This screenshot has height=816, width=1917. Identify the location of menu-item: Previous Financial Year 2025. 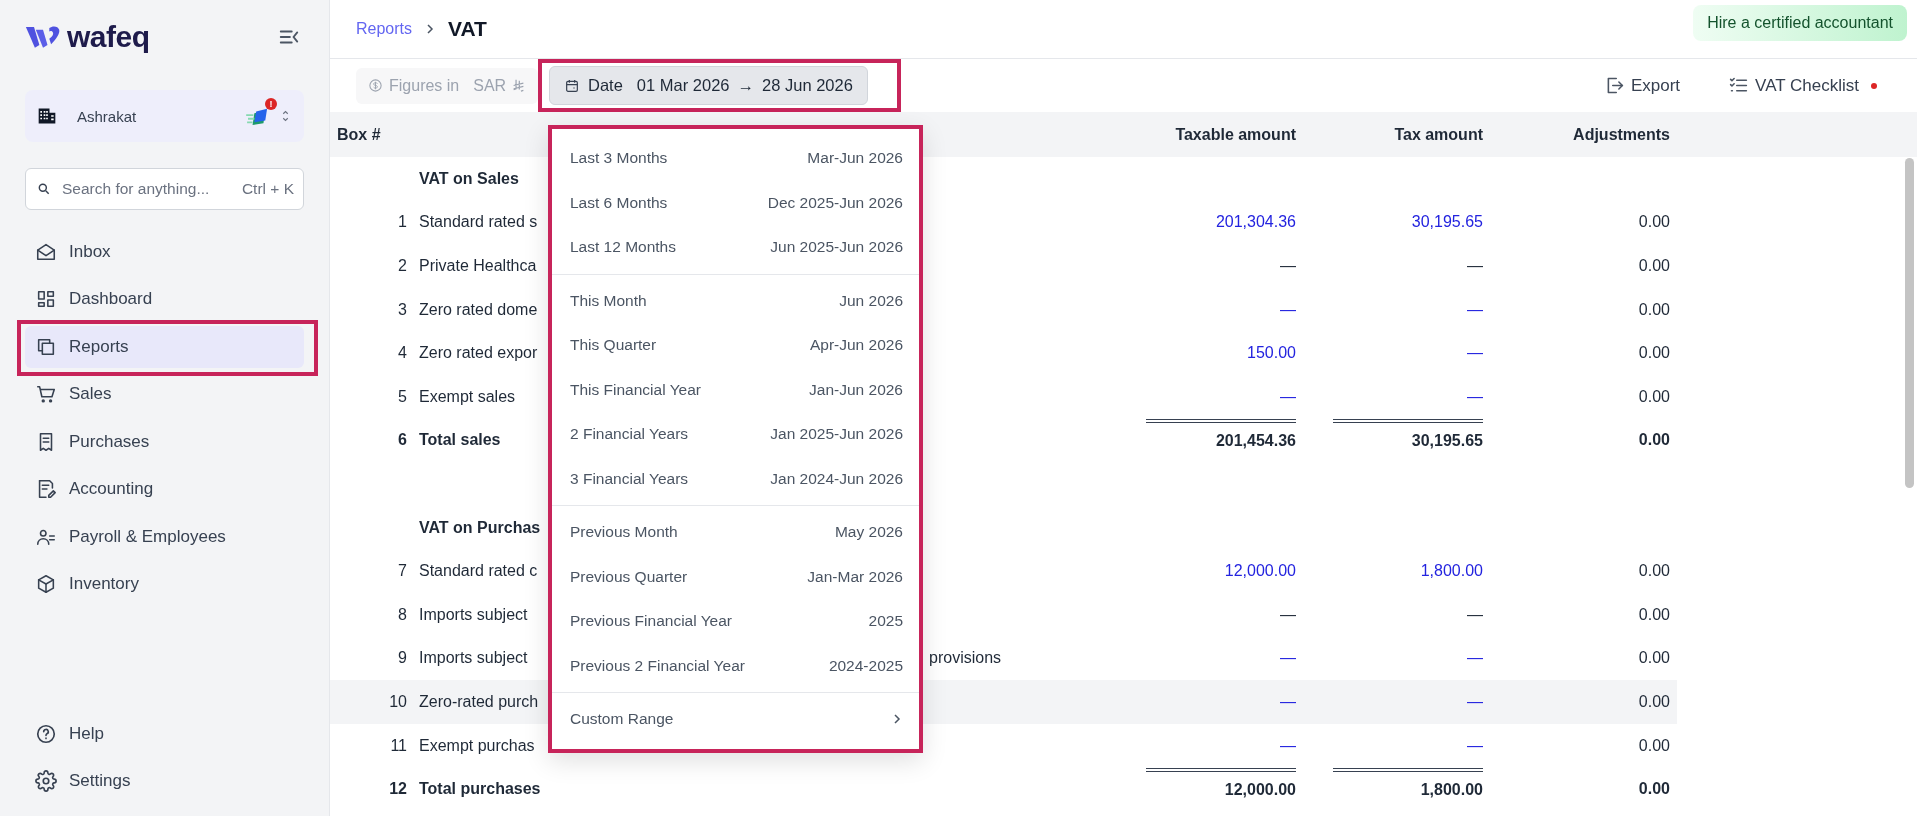
(735, 621).